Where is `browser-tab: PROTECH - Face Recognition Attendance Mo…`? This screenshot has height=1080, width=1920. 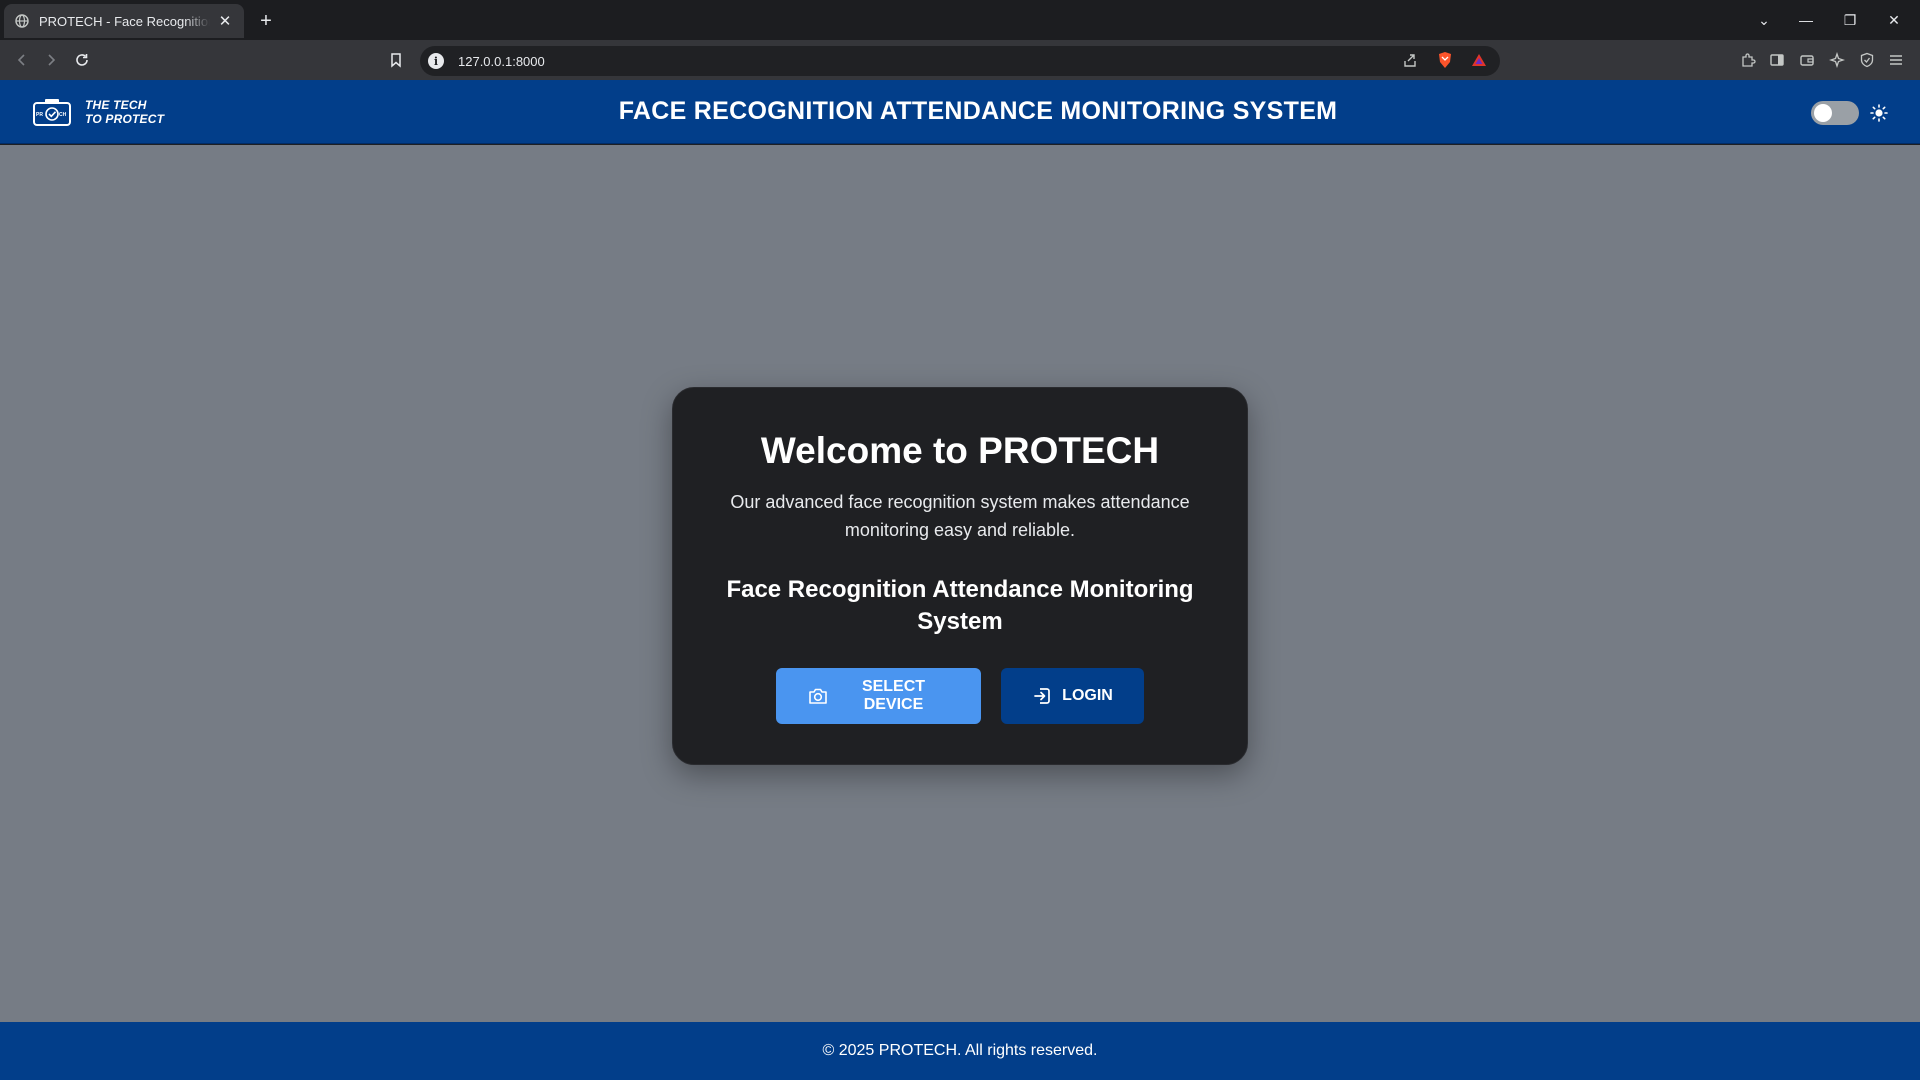 browser-tab: PROTECH - Face Recognition Attendance Mo… is located at coordinates (124, 21).